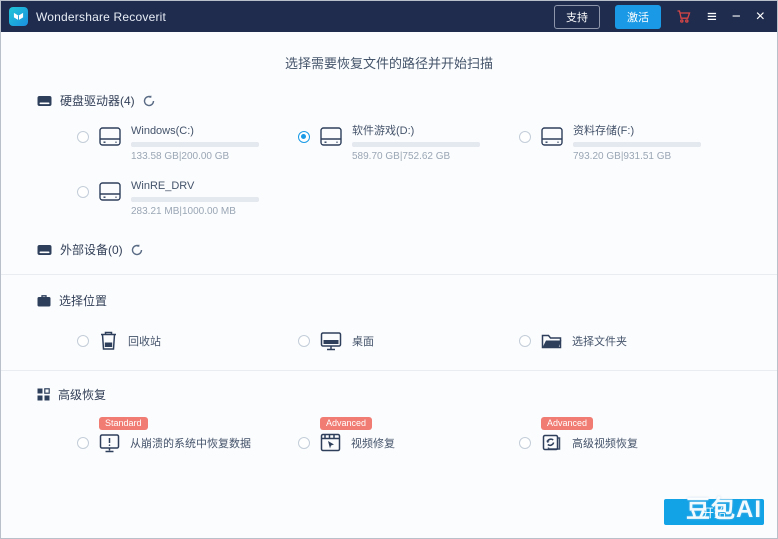 This screenshot has height=539, width=778. I want to click on recycle-bin-icon, so click(108, 340).